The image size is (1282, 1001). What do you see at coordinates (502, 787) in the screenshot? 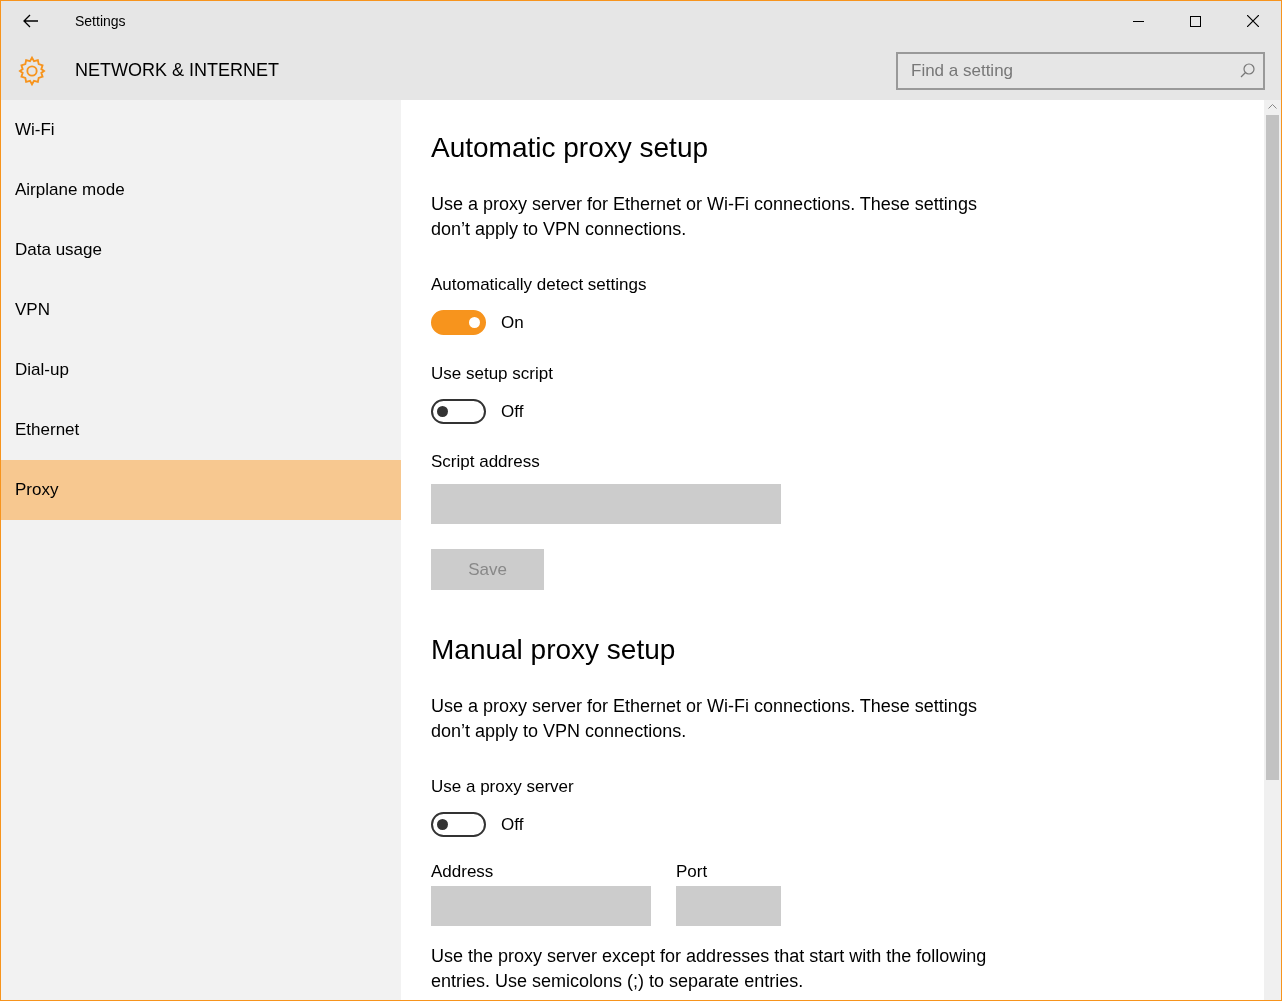
I see `toggle-label: Use a proxy server` at bounding box center [502, 787].